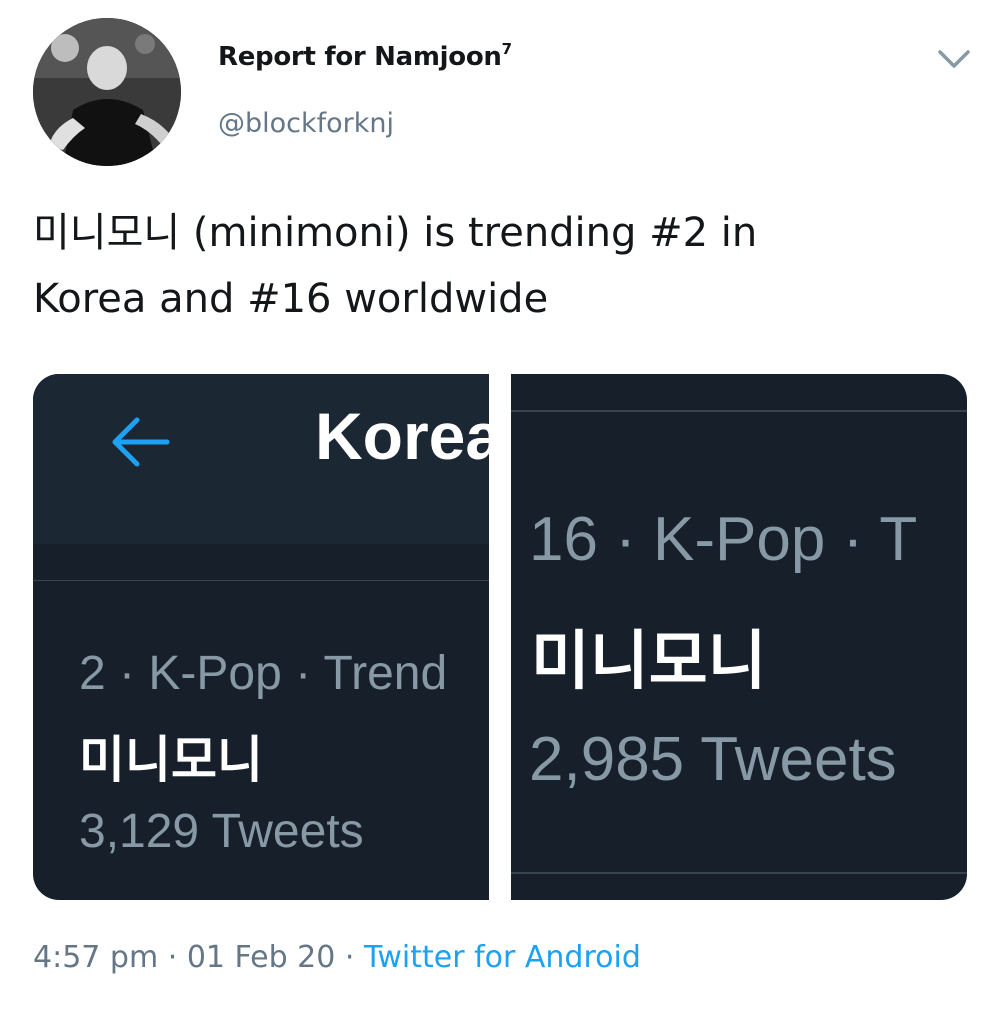 This screenshot has width=1000, height=1015. I want to click on trend-name-left: 미니모니, so click(171, 760).